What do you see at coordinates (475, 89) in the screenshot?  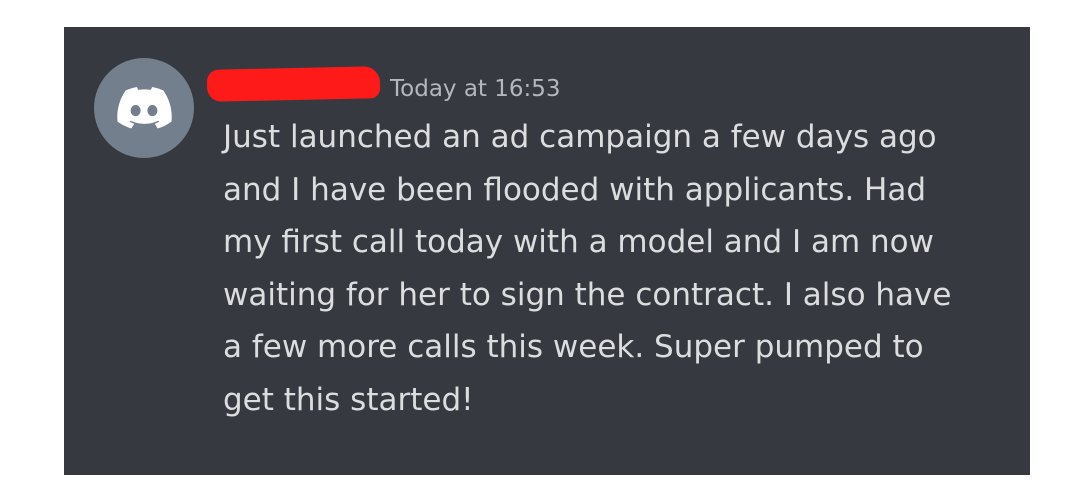 I see `message-timestamp: Today at 16:53` at bounding box center [475, 89].